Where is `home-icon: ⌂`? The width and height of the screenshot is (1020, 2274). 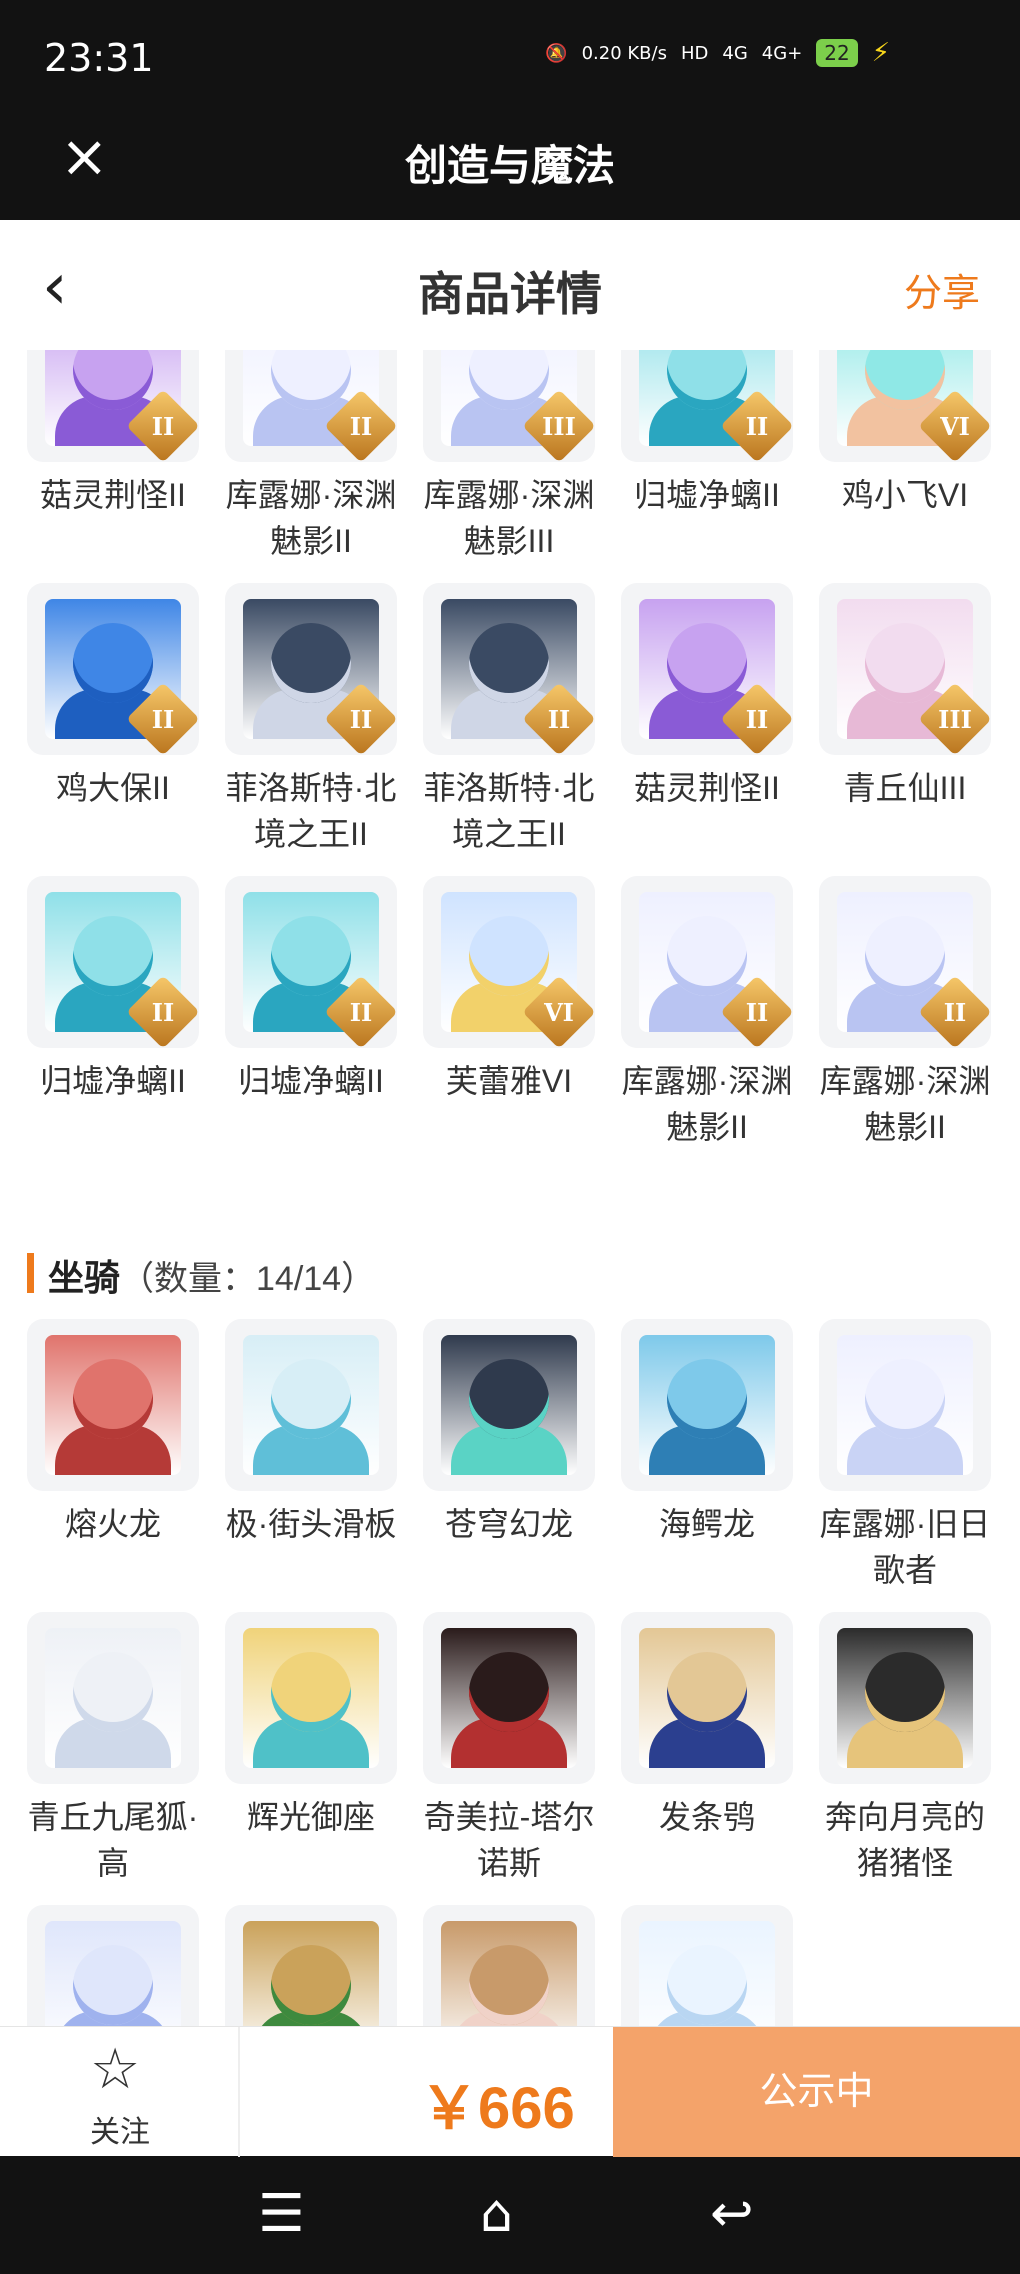
home-icon: ⌂ is located at coordinates (496, 2214).